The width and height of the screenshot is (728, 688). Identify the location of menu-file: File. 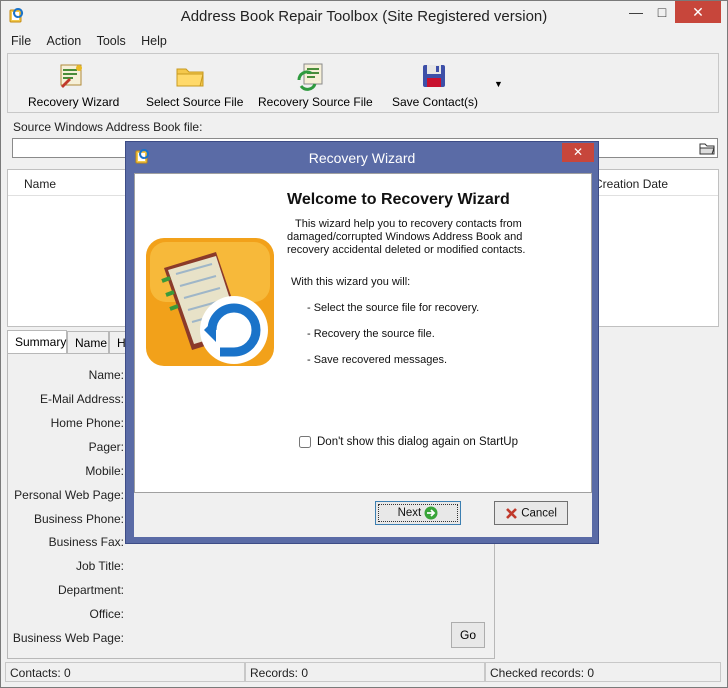
(21, 41).